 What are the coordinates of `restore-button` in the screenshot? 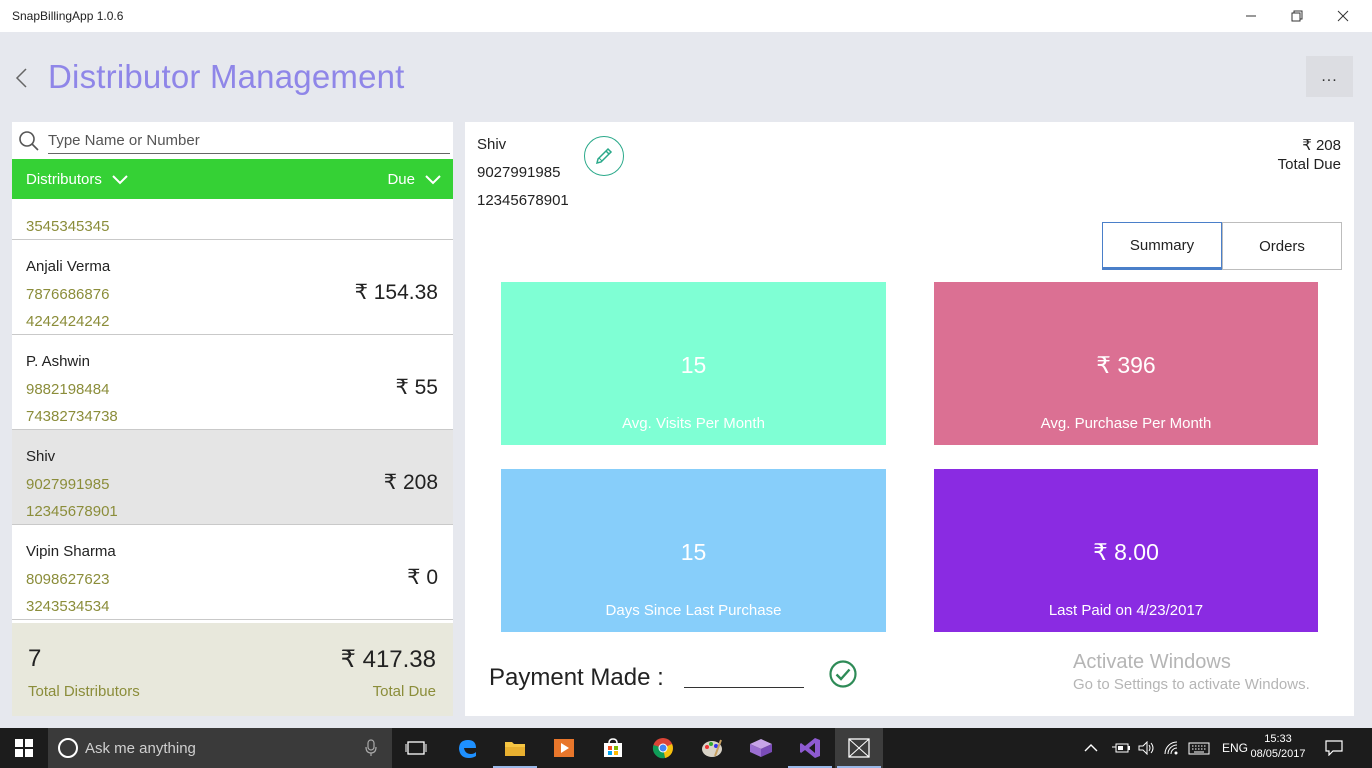 It's located at (1297, 16).